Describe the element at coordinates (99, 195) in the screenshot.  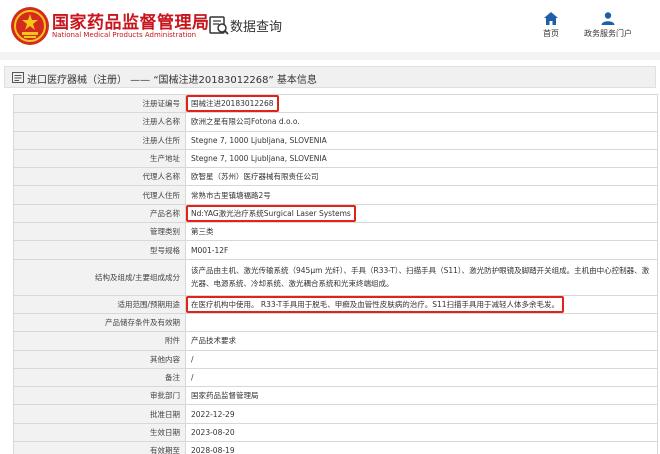
I see `row-label: 代理人住所` at that location.